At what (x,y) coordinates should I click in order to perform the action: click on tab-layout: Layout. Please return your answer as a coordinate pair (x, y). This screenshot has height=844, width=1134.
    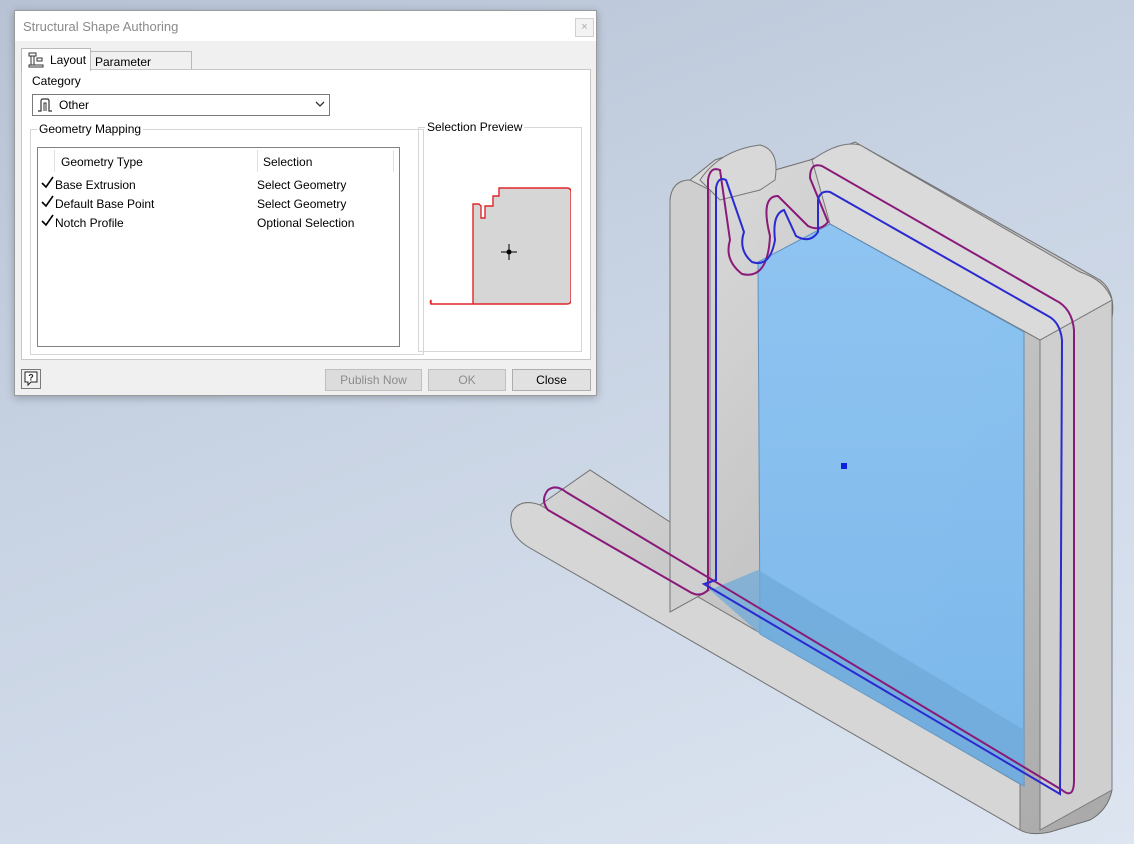
    Looking at the image, I should click on (56, 59).